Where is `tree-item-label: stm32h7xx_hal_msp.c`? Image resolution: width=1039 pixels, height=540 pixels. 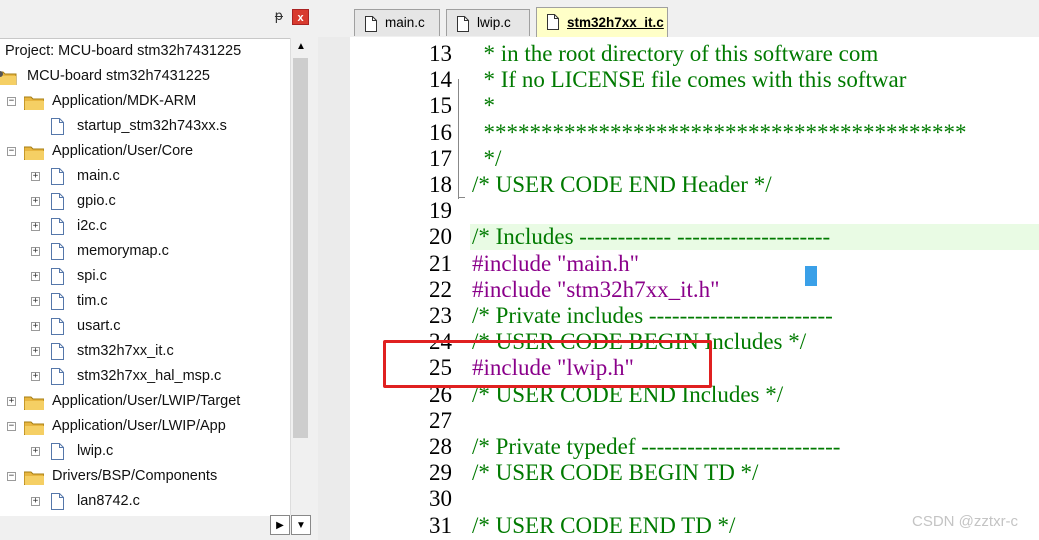 tree-item-label: stm32h7xx_hal_msp.c is located at coordinates (149, 376).